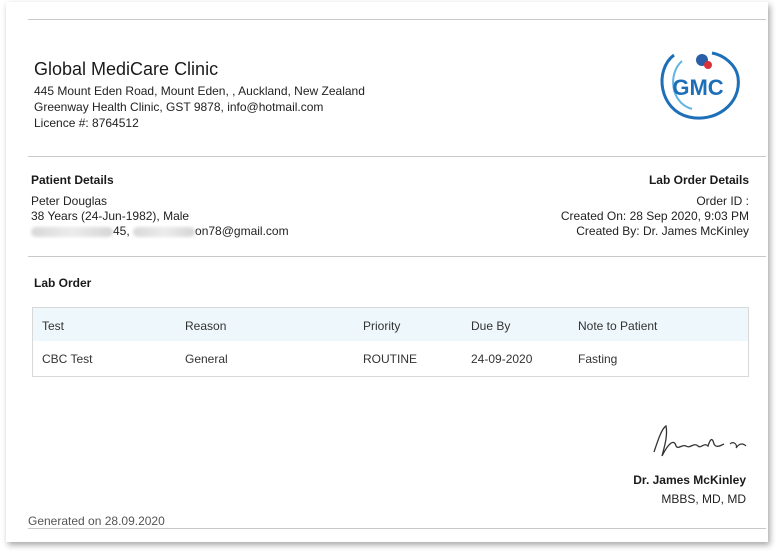 This screenshot has width=777, height=551. I want to click on bottom-divider, so click(397, 528).